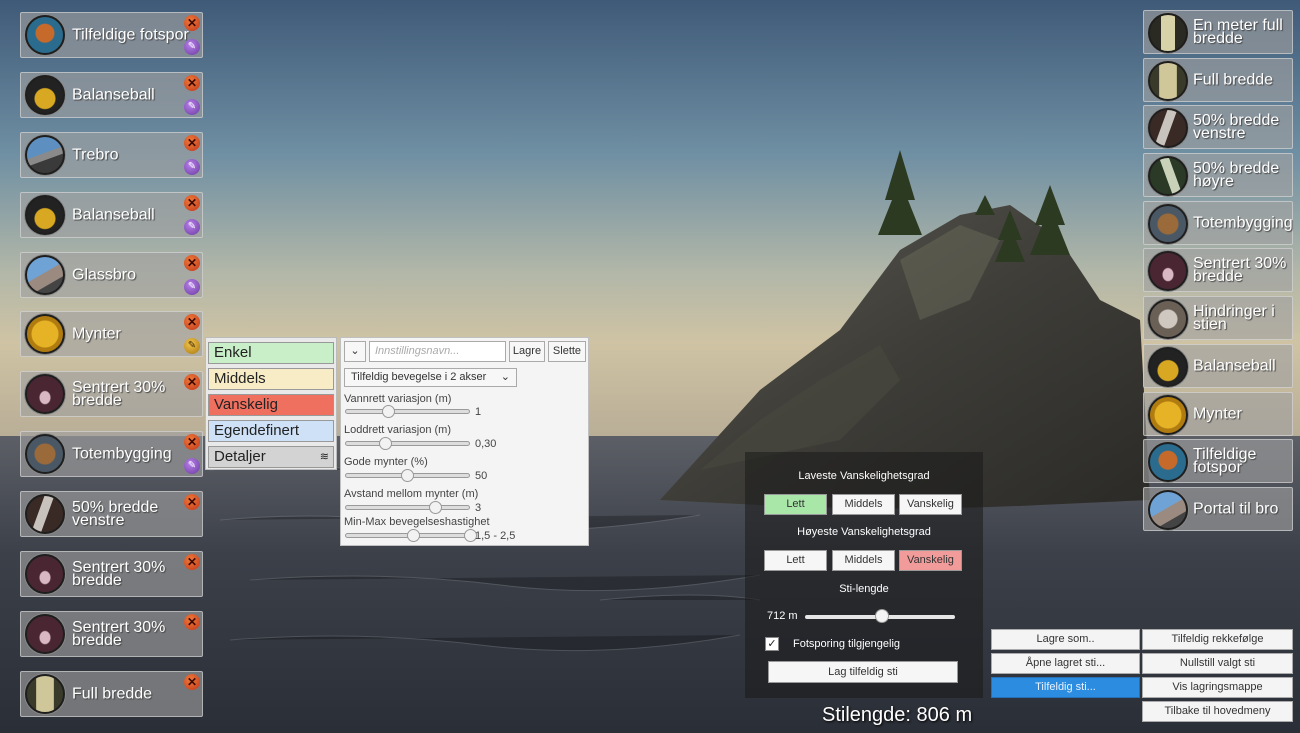 This screenshot has width=1300, height=733. What do you see at coordinates (271, 405) in the screenshot?
I see `difficulty-hard-button: Vanskelig` at bounding box center [271, 405].